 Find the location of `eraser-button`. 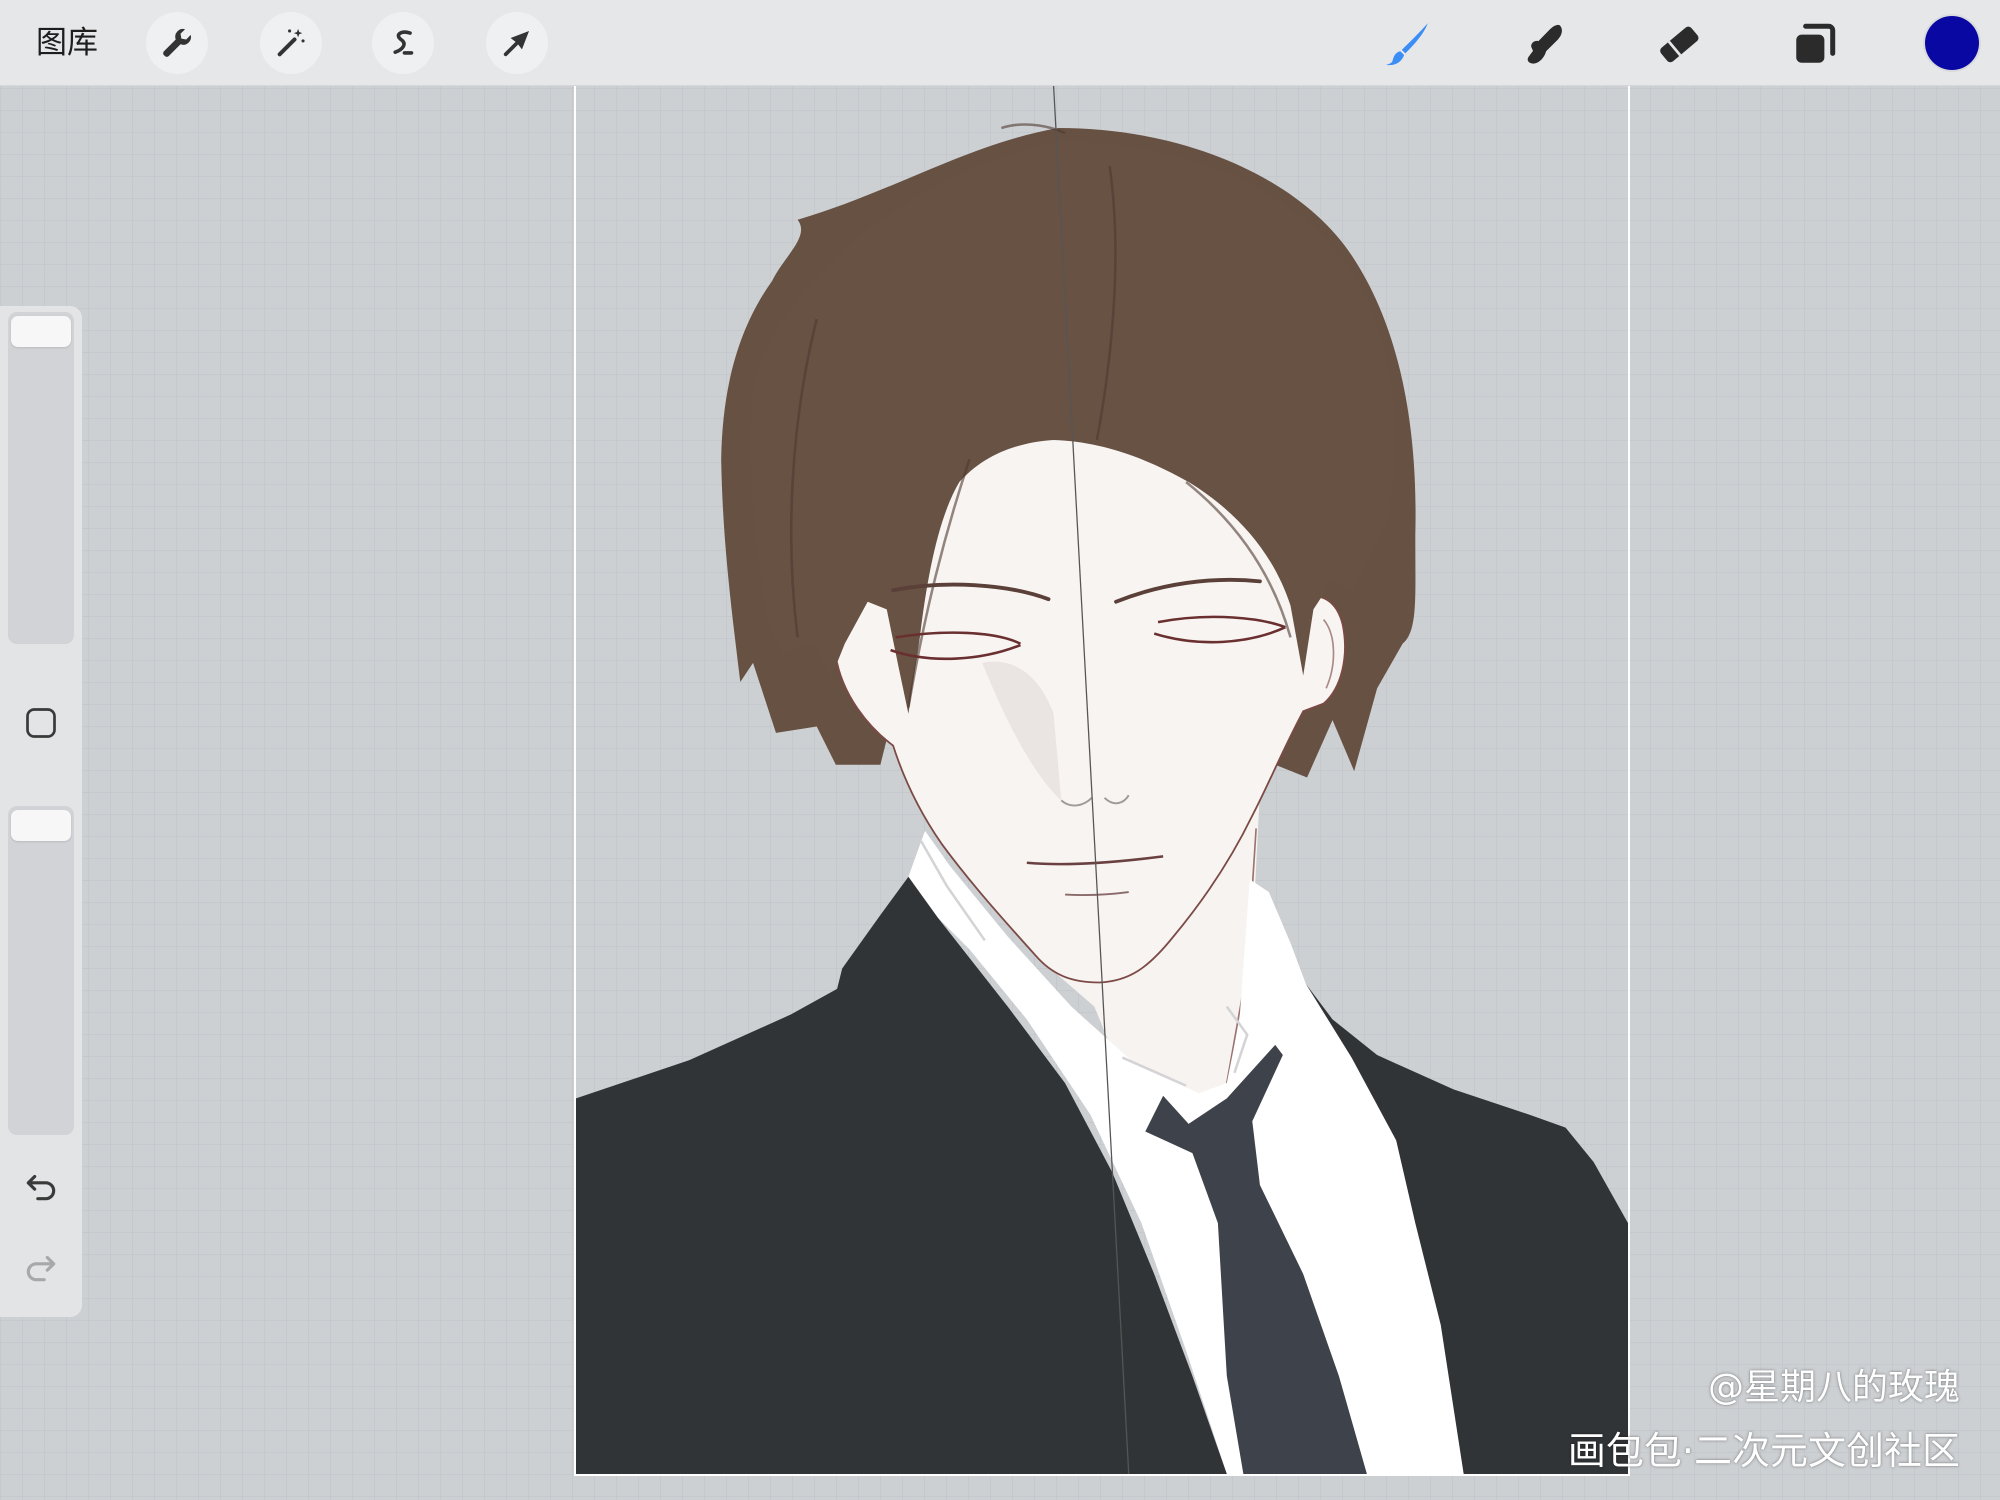

eraser-button is located at coordinates (1679, 44).